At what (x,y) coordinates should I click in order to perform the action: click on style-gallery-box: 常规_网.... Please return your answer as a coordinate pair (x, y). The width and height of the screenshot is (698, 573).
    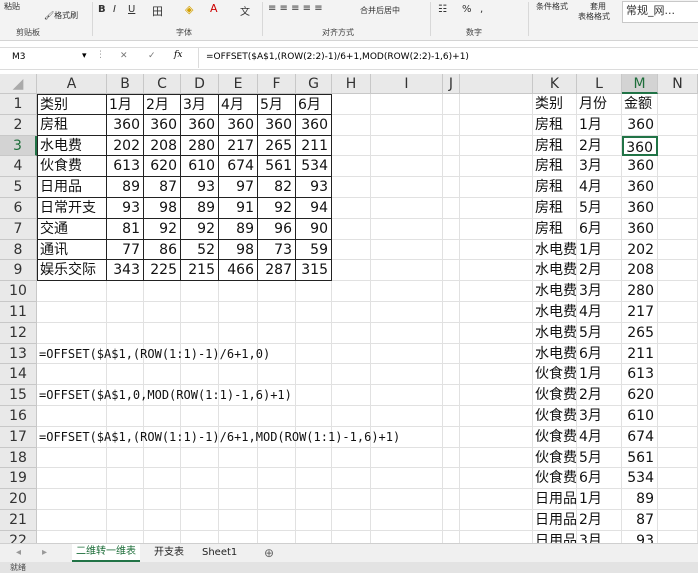
    Looking at the image, I should click on (660, 12).